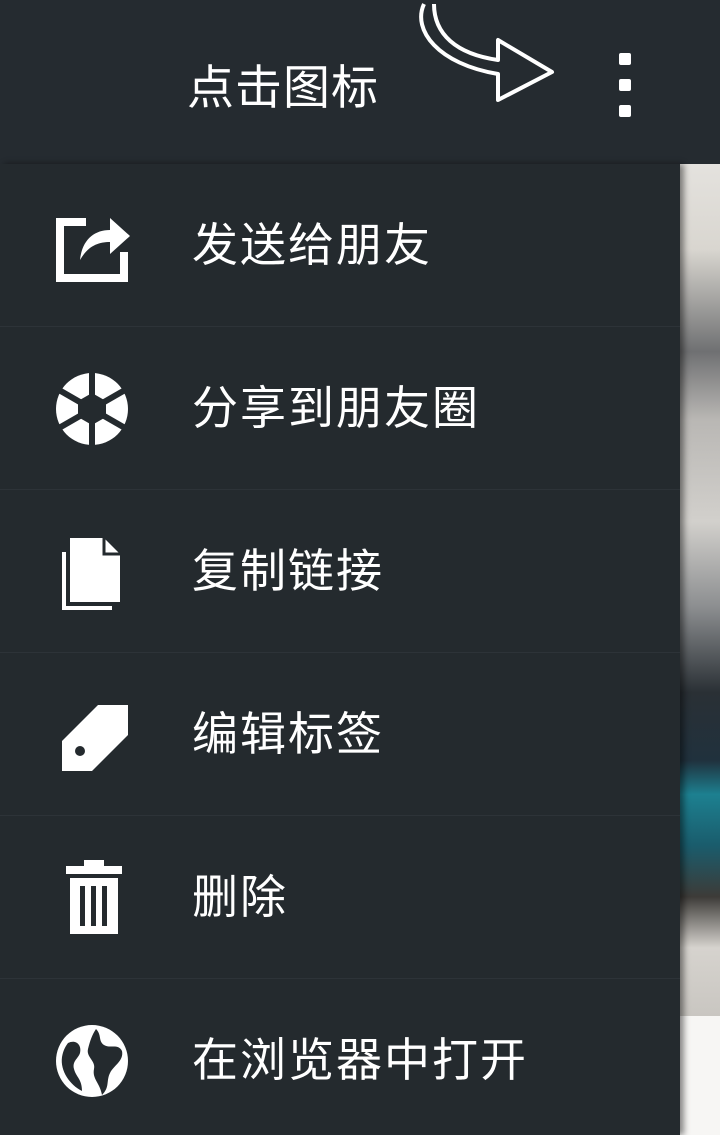  Describe the element at coordinates (240, 897) in the screenshot. I see `menu-item-label: 删除` at that location.